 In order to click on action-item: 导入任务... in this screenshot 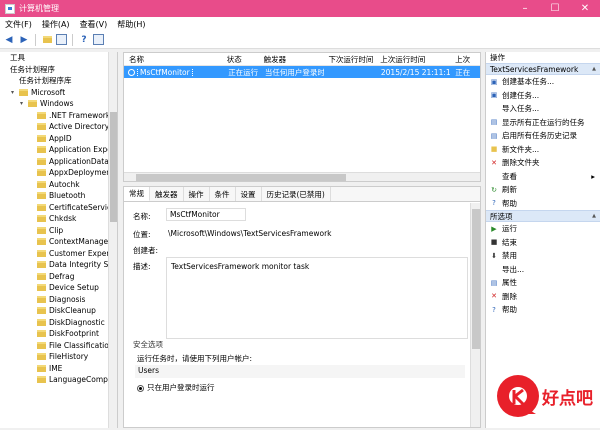, I will do `click(543, 109)`.